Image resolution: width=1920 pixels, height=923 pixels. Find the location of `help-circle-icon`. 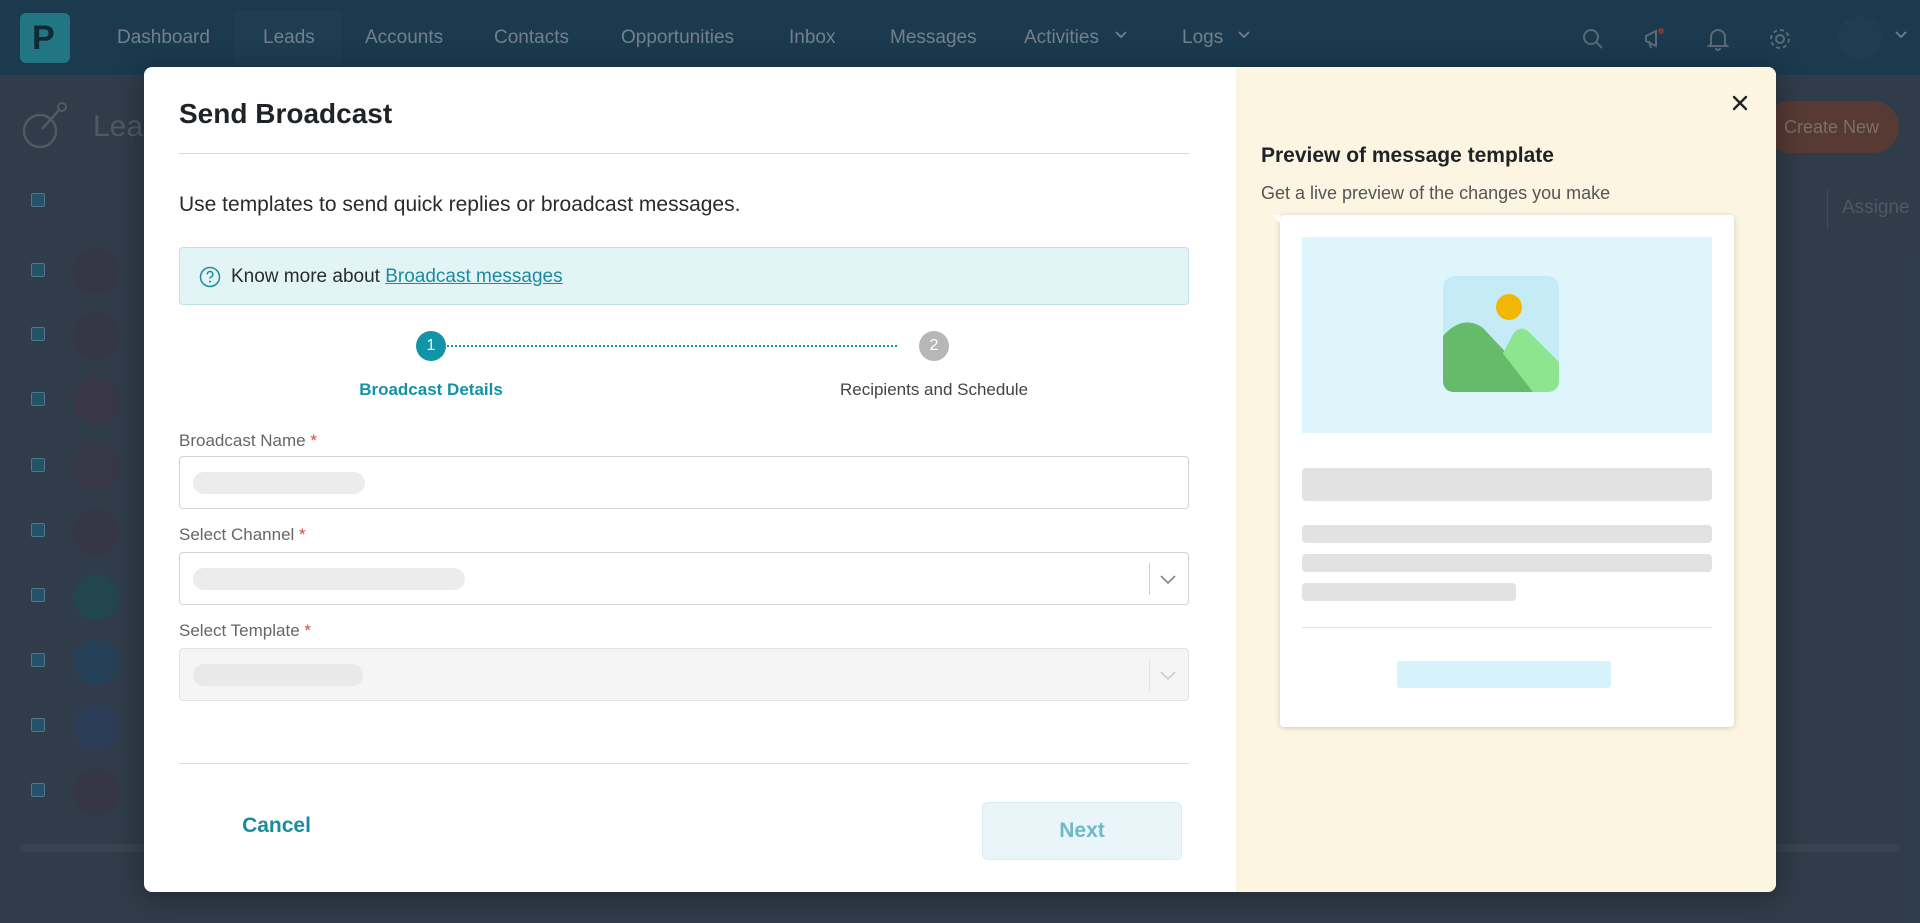

help-circle-icon is located at coordinates (210, 277).